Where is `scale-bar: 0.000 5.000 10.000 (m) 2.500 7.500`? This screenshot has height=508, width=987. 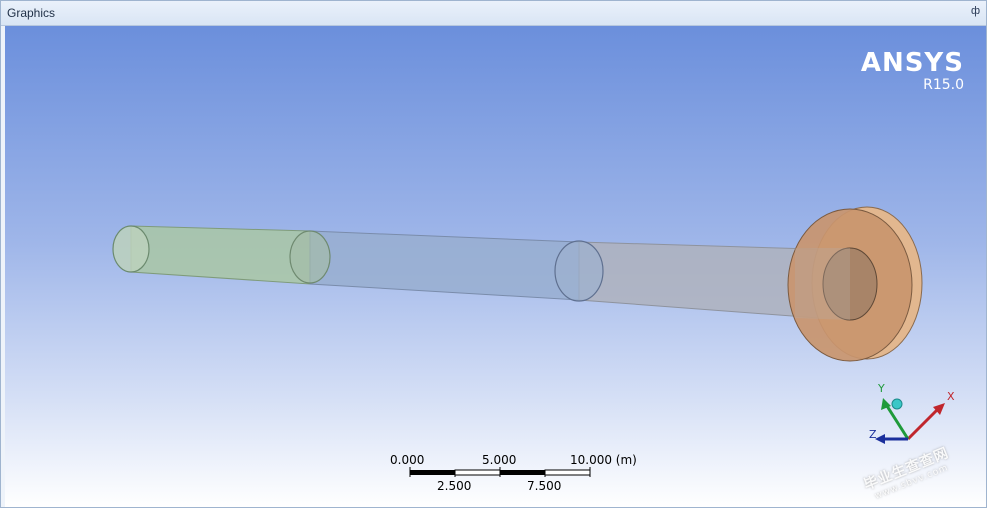 scale-bar: 0.000 5.000 10.000 (m) 2.500 7.500 is located at coordinates (511, 473).